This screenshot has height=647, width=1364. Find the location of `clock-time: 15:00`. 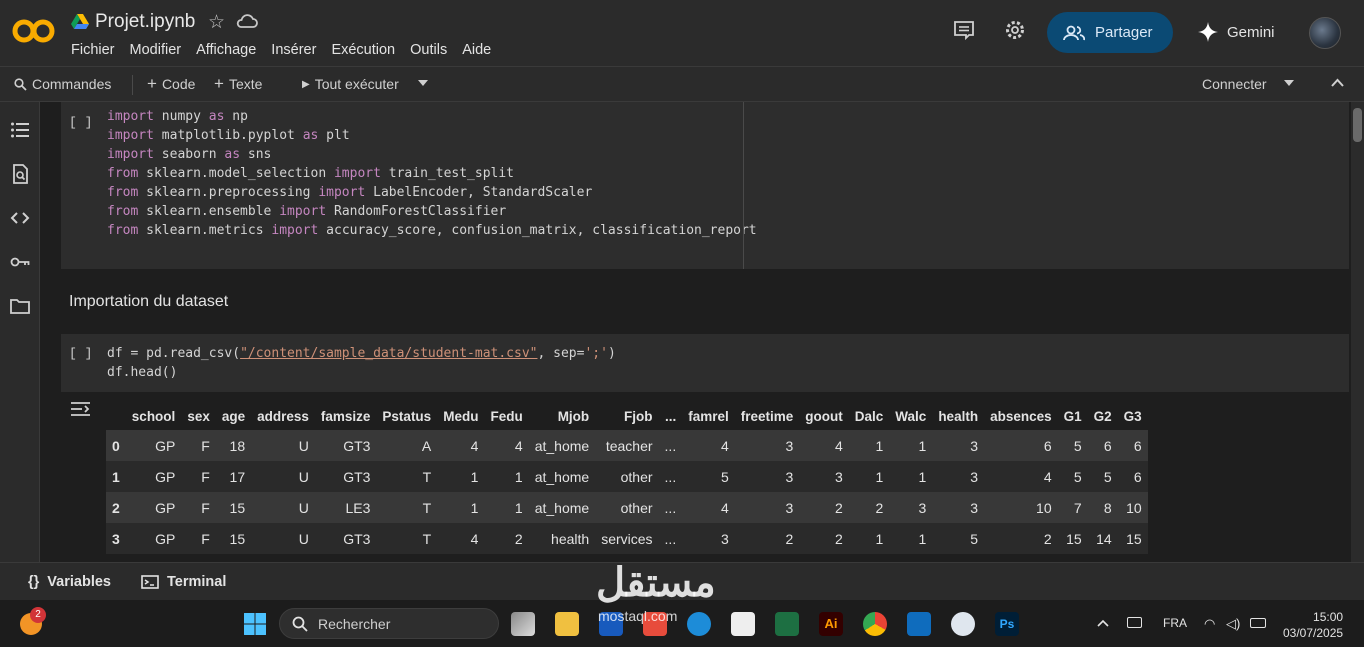

clock-time: 15:00 is located at coordinates (1328, 617).